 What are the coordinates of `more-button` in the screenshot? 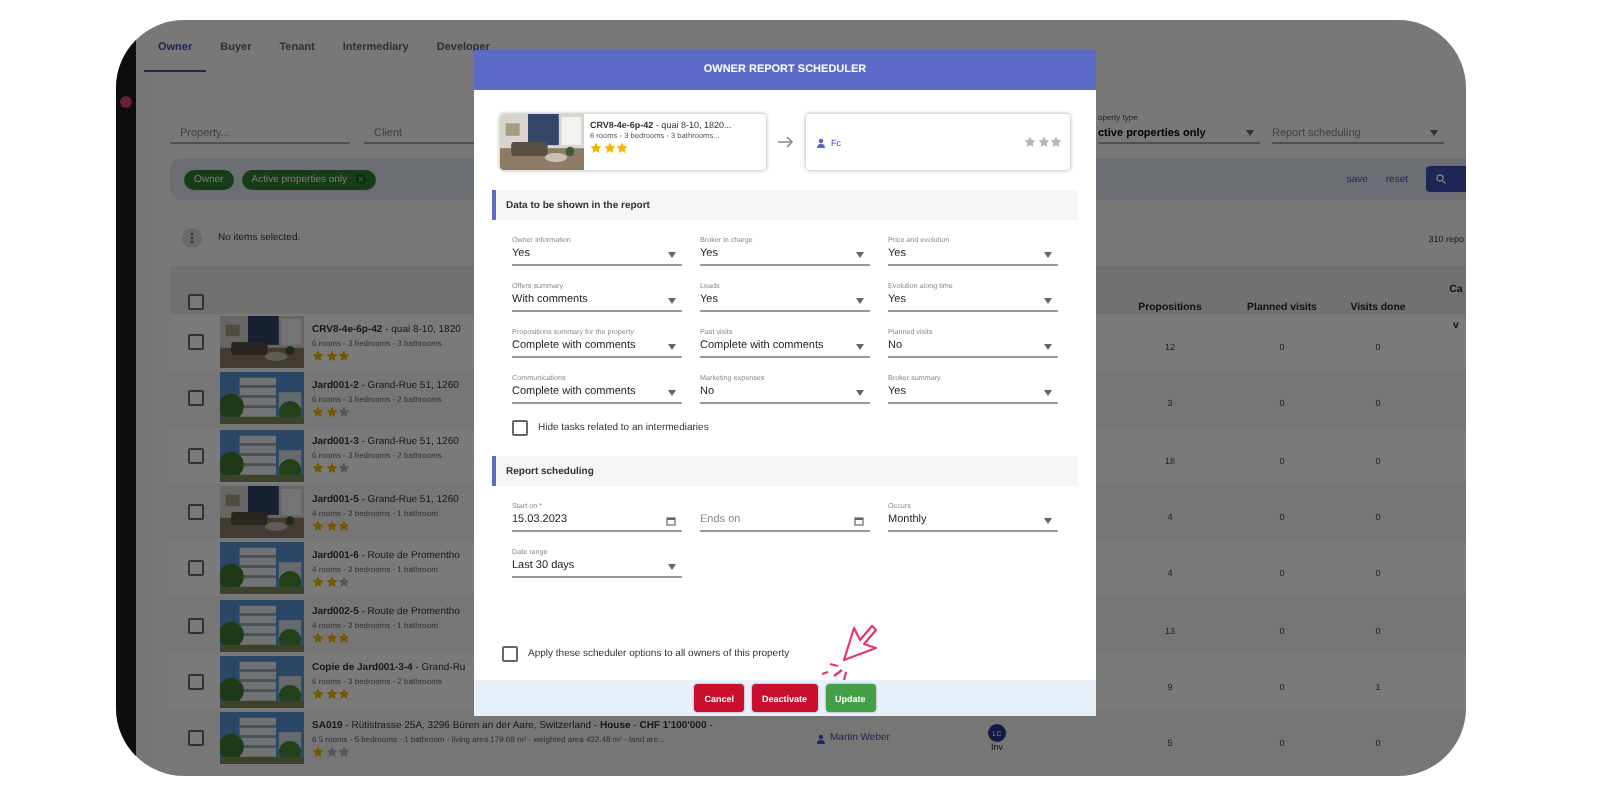 It's located at (192, 238).